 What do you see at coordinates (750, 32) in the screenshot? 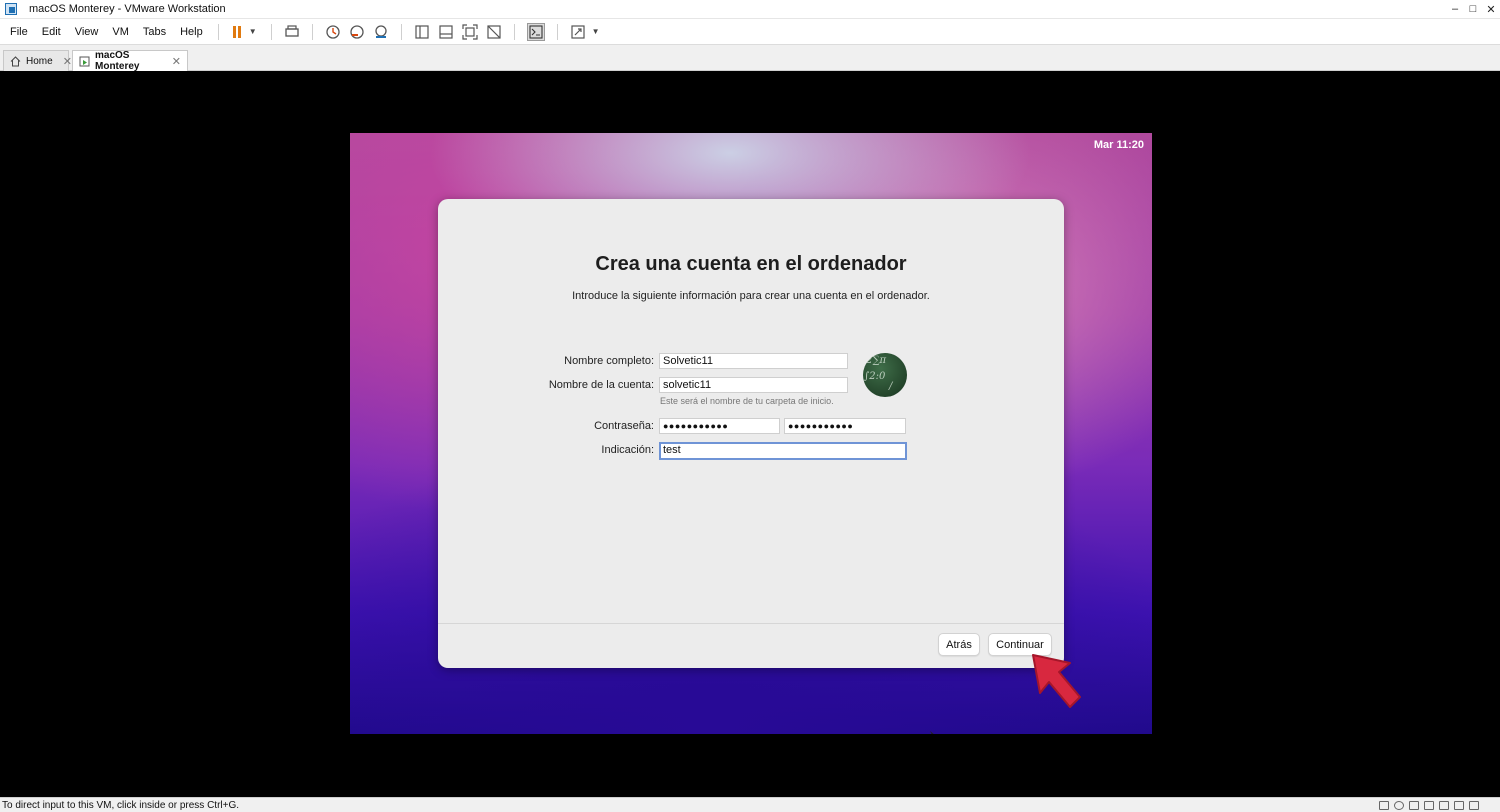
I see `menu-toolbar: File Edit View VM Tabs Help ▼ ▼` at bounding box center [750, 32].